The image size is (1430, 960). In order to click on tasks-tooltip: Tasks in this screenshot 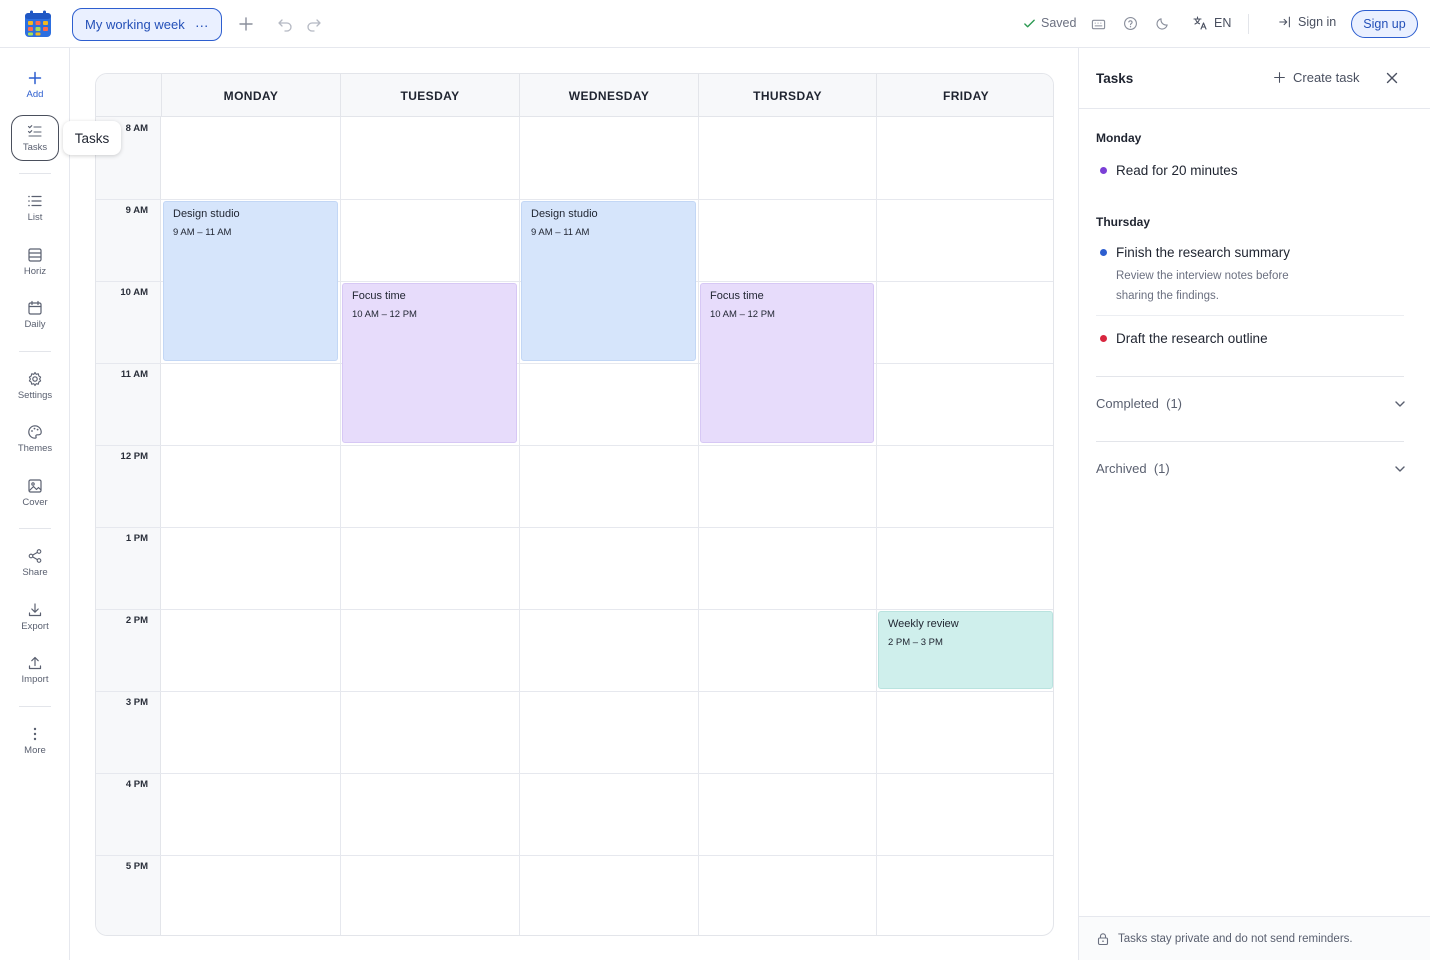, I will do `click(92, 138)`.